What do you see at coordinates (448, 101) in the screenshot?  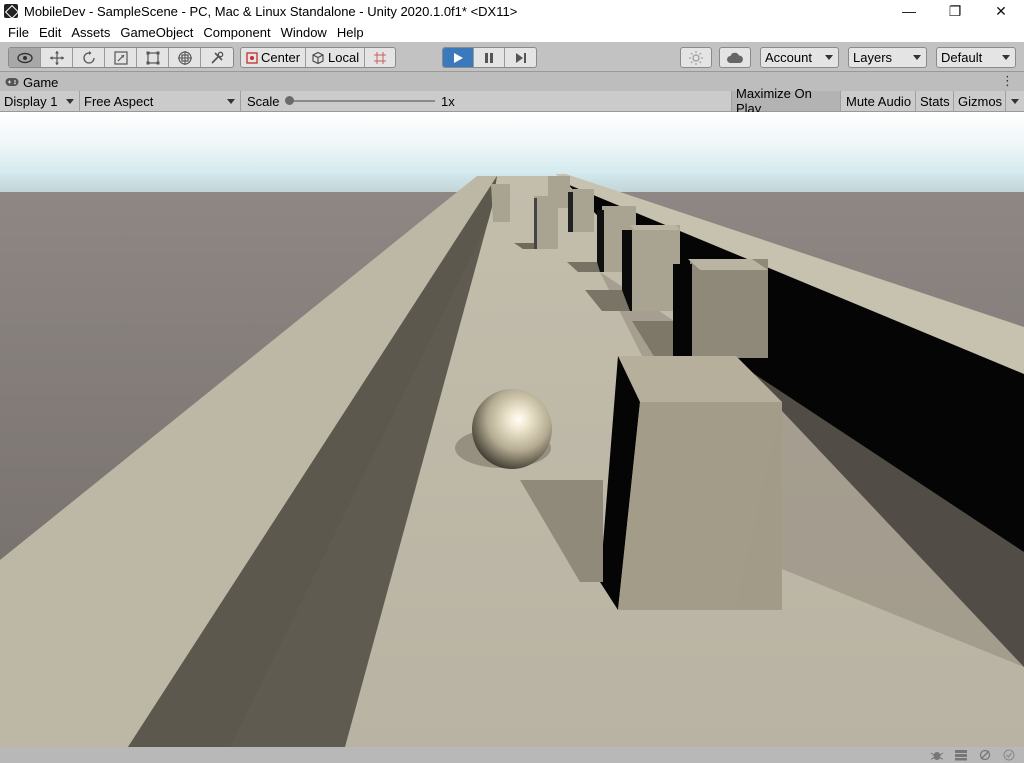 I see `scale-value: 1x` at bounding box center [448, 101].